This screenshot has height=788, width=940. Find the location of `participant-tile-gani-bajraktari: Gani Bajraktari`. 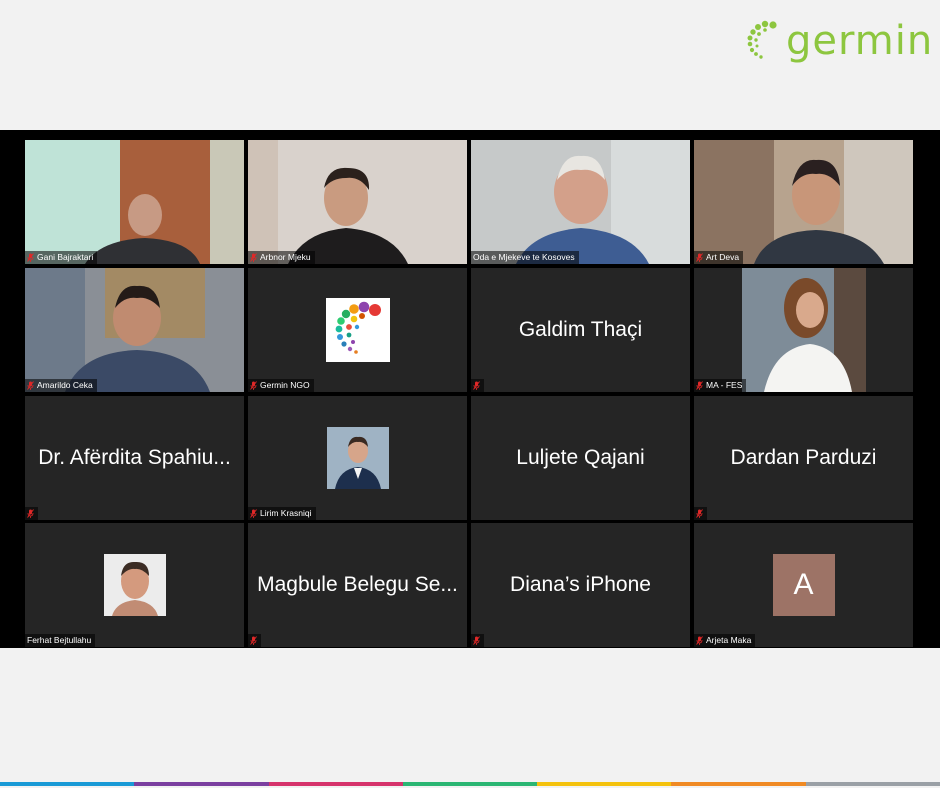

participant-tile-gani-bajraktari: Gani Bajraktari is located at coordinates (134, 202).